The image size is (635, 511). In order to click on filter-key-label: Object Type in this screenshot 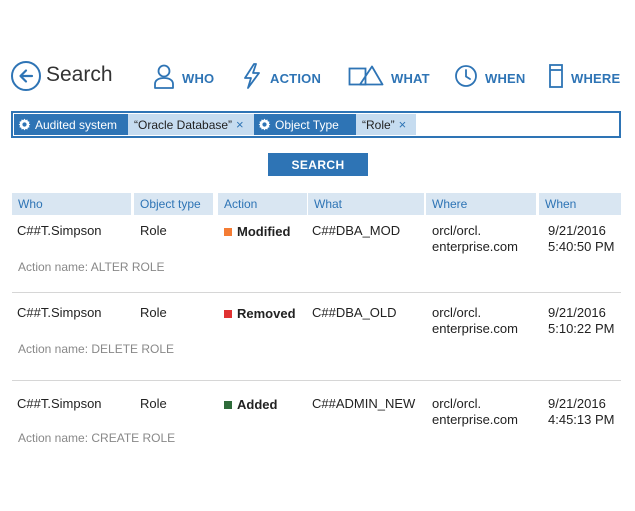, I will do `click(307, 124)`.